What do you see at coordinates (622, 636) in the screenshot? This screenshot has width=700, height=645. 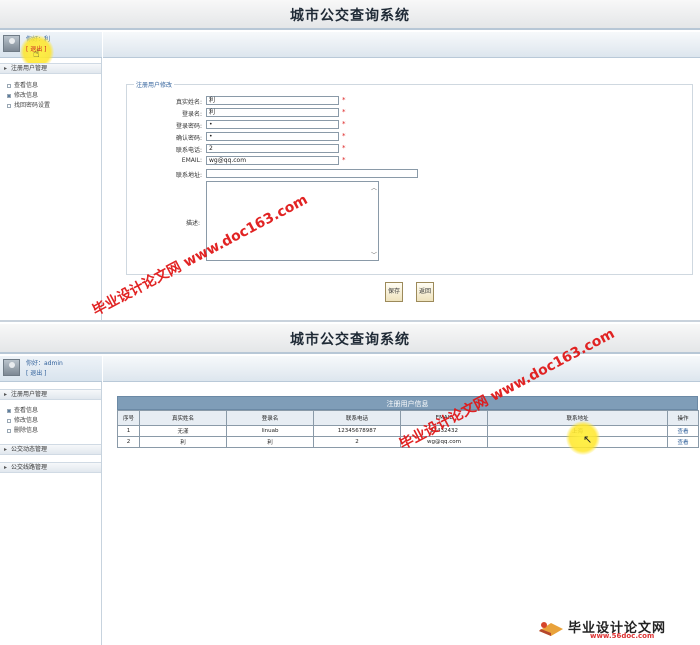 I see `footer-logo-url: www.56doc.com` at bounding box center [622, 636].